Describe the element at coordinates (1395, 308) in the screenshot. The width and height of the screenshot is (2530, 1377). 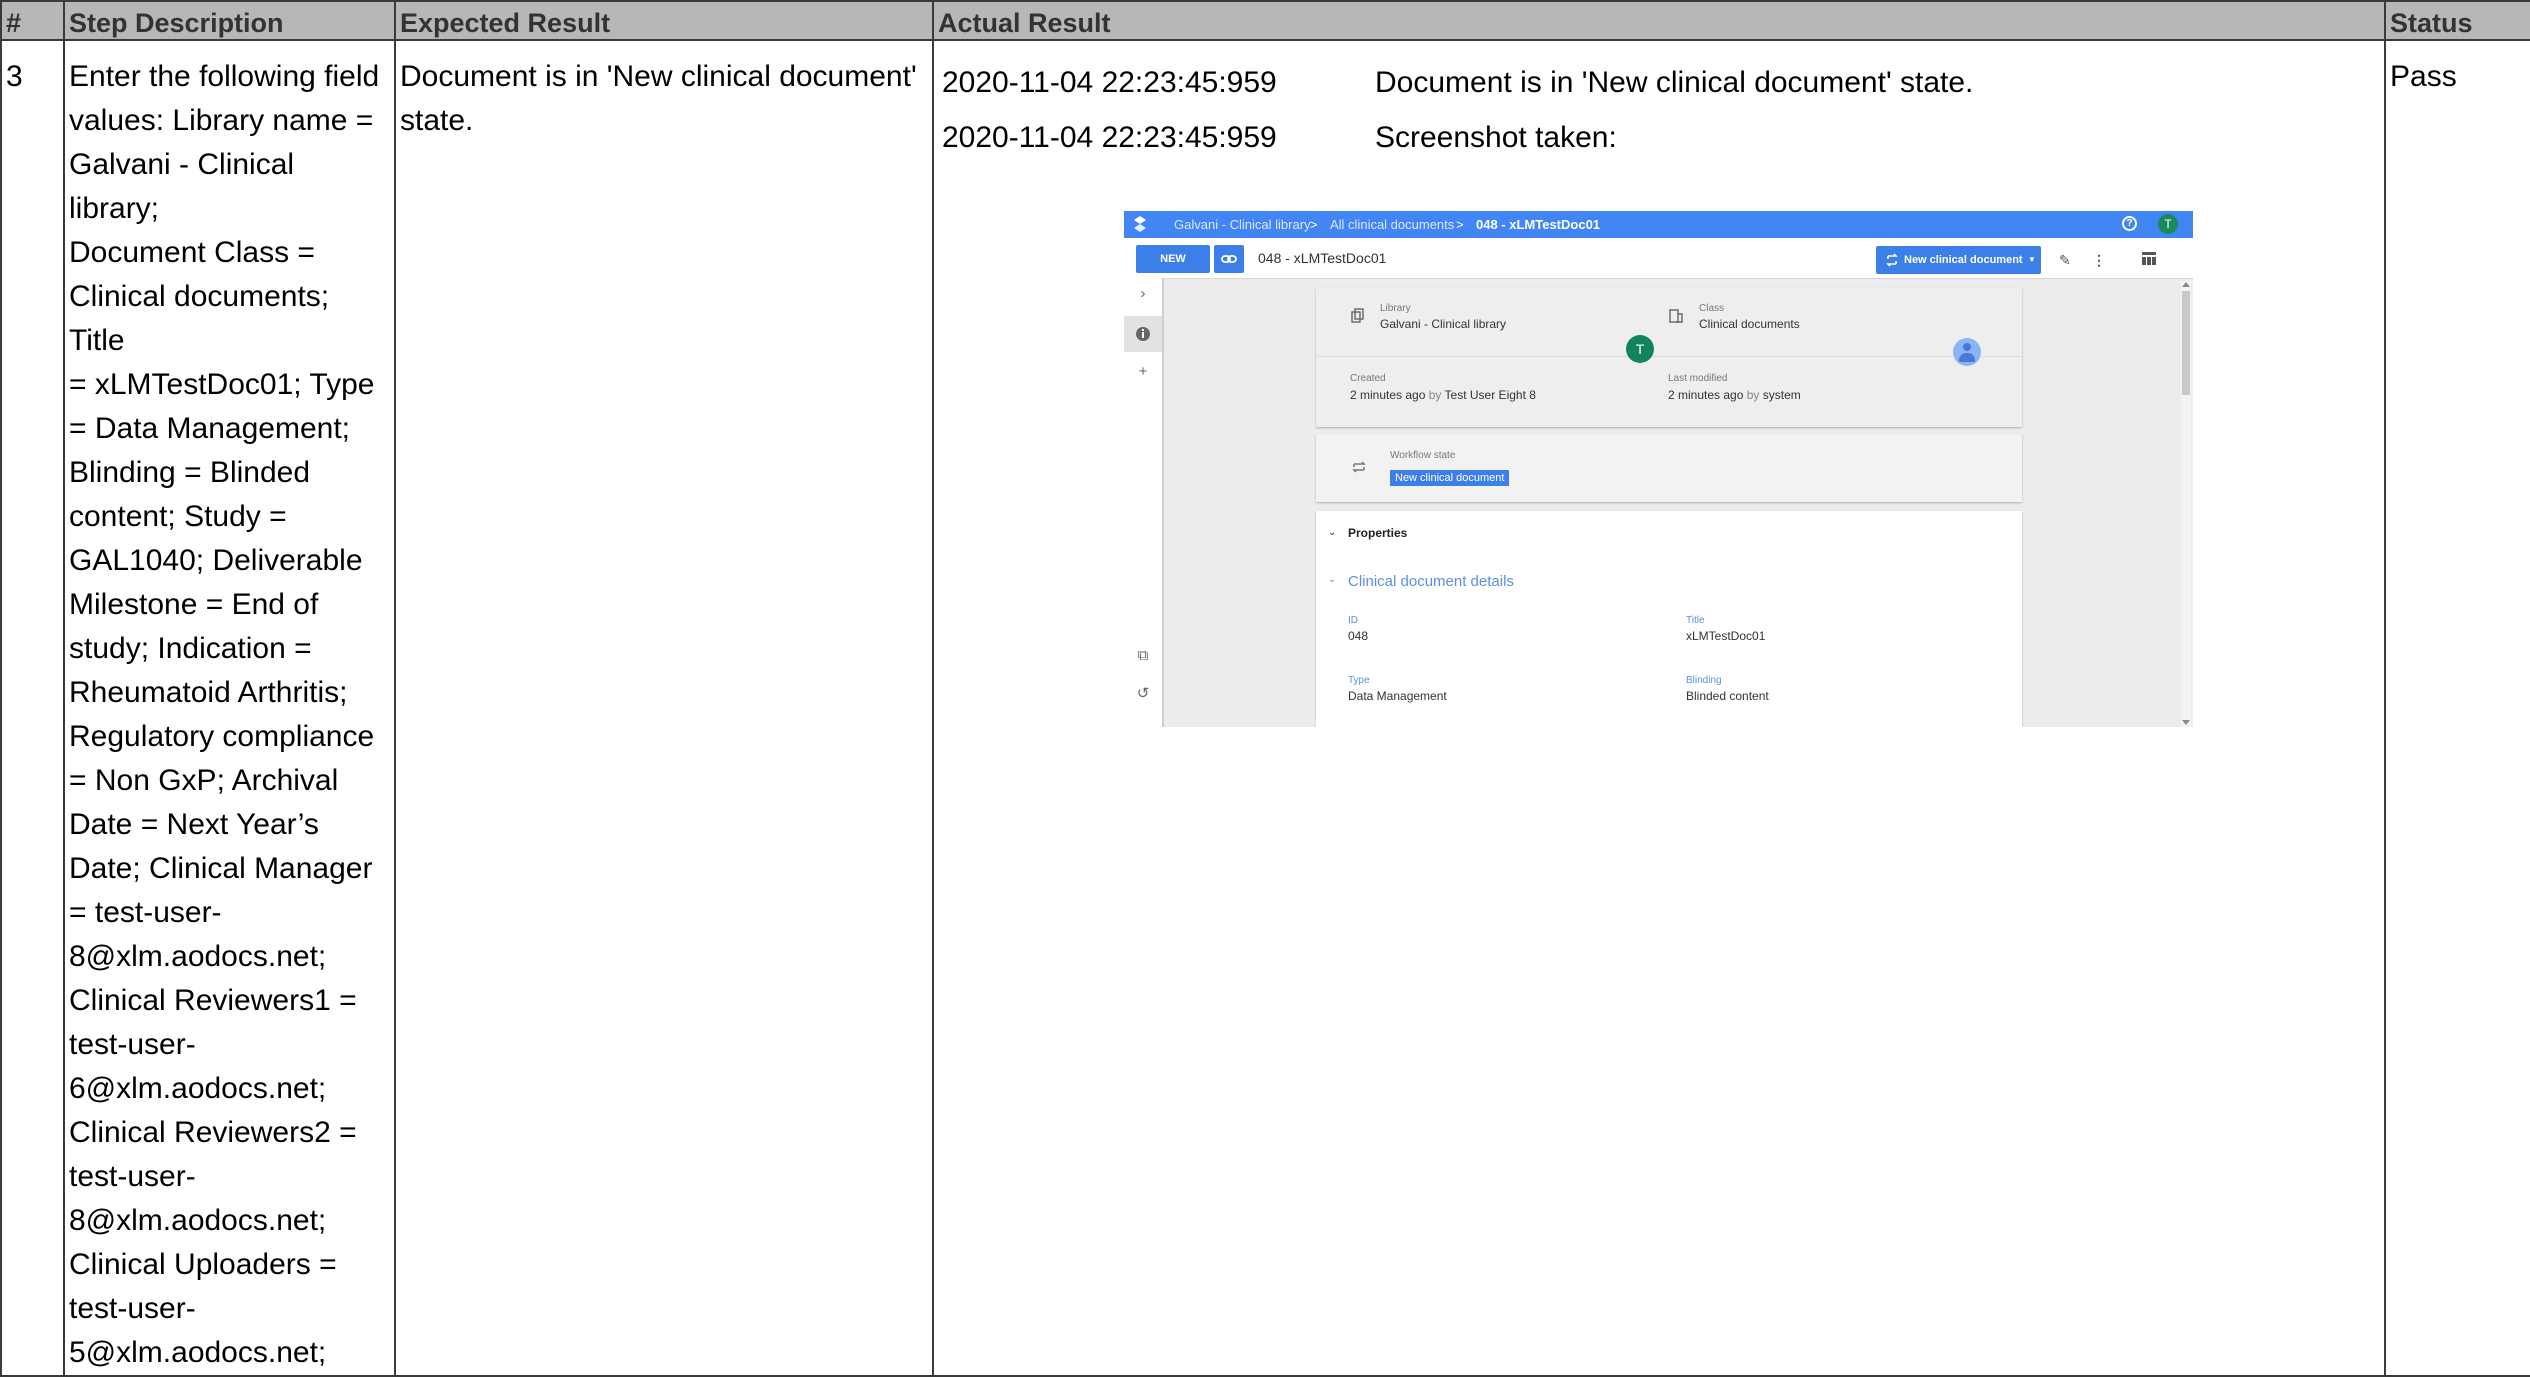
I see `library-label: Library` at that location.